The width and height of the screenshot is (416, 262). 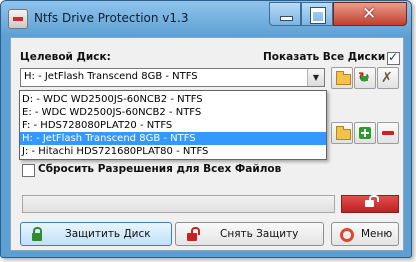 What do you see at coordinates (108, 234) in the screenshot?
I see `protect-disk-label: Защитить Диск` at bounding box center [108, 234].